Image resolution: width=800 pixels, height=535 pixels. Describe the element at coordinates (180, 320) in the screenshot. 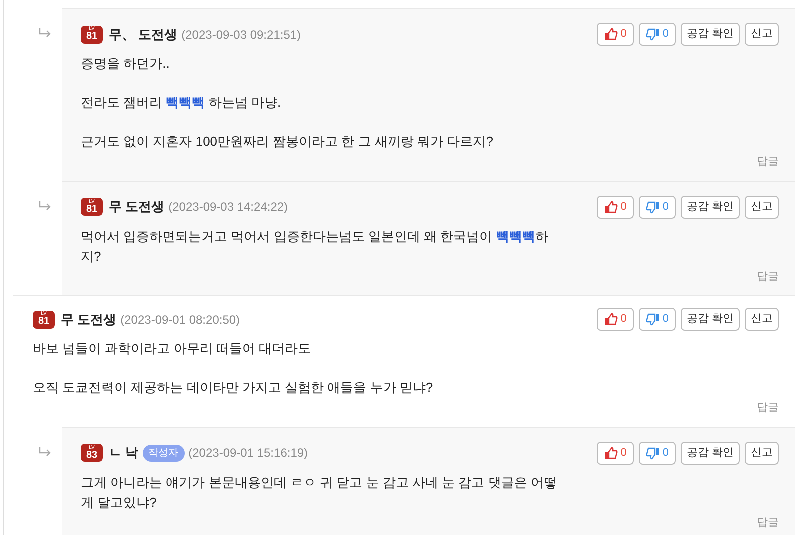

I see `comment-time: (2023-09-01 08:20:50)` at that location.